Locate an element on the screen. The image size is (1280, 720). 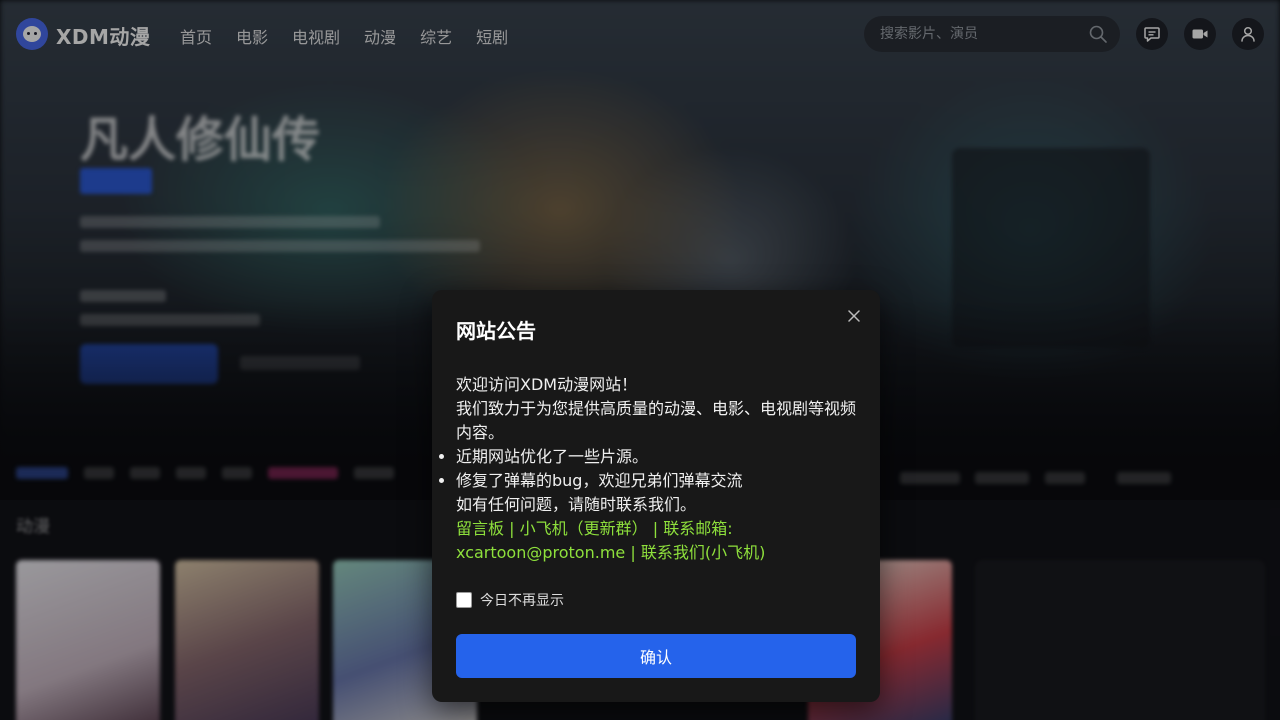
close-icon is located at coordinates (854, 316).